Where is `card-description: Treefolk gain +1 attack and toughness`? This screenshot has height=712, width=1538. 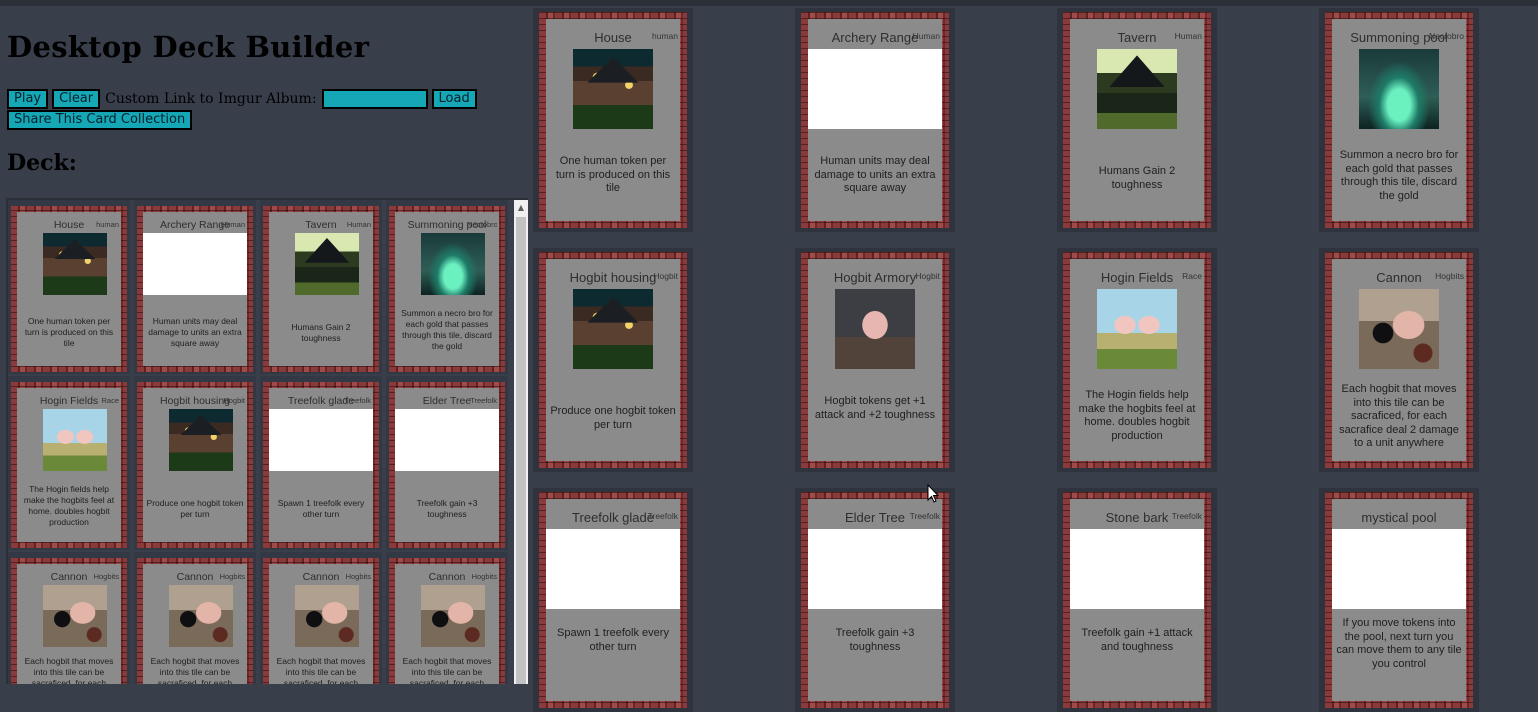
card-description: Treefolk gain +1 attack and toughness is located at coordinates (1137, 640).